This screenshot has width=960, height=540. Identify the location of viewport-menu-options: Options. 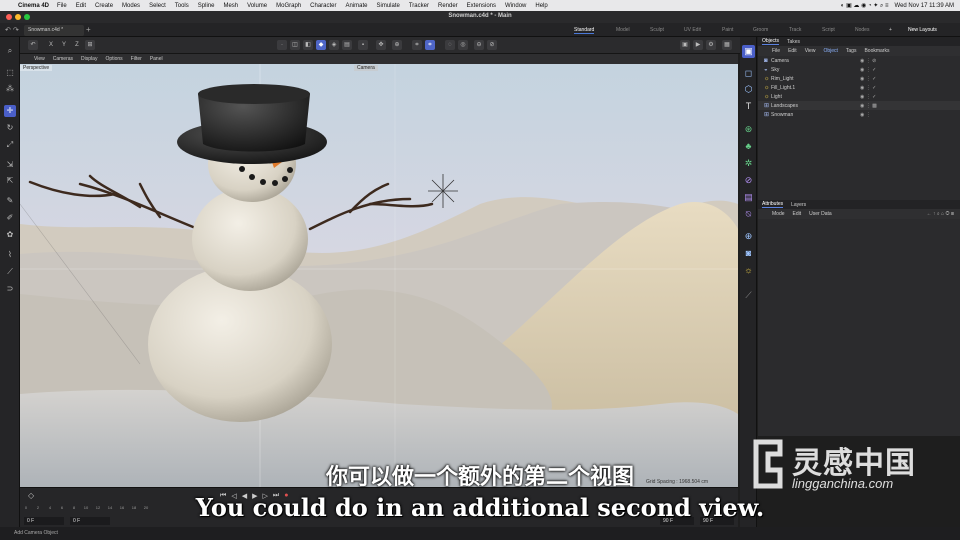
(113, 59).